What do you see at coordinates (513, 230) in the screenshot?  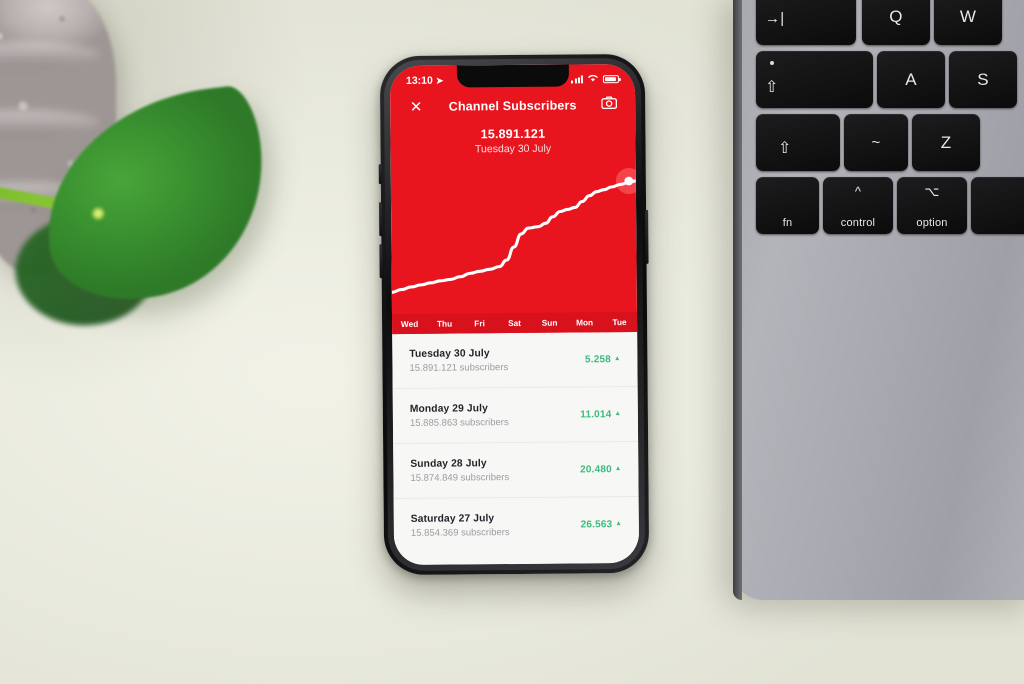 I see `subscribers-line-chart` at bounding box center [513, 230].